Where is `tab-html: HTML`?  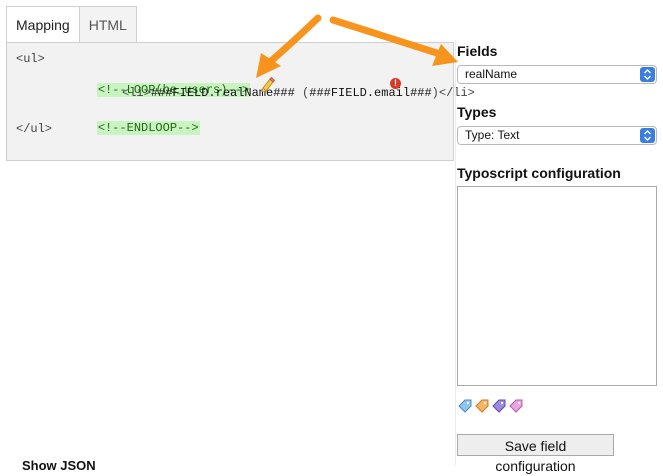 tab-html: HTML is located at coordinates (108, 24).